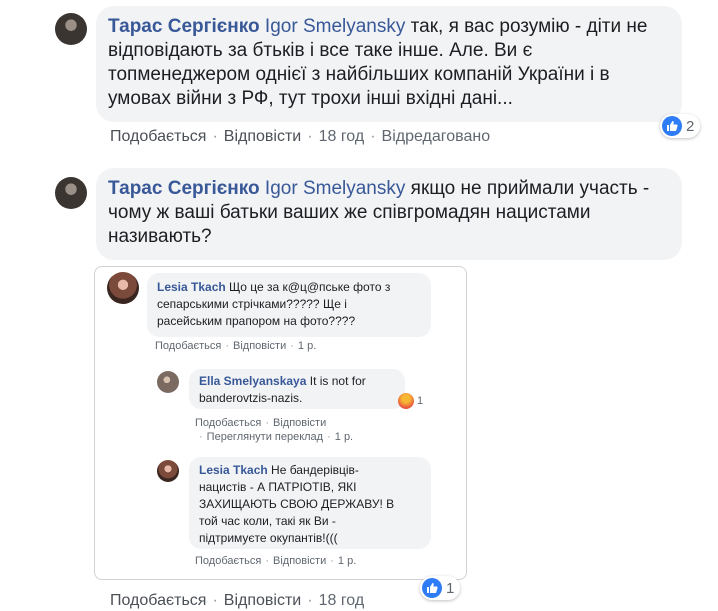 This screenshot has width=718, height=611. Describe the element at coordinates (267, 521) in the screenshot. I see `comment-text-line: той час коли, такі як Ви -` at that location.